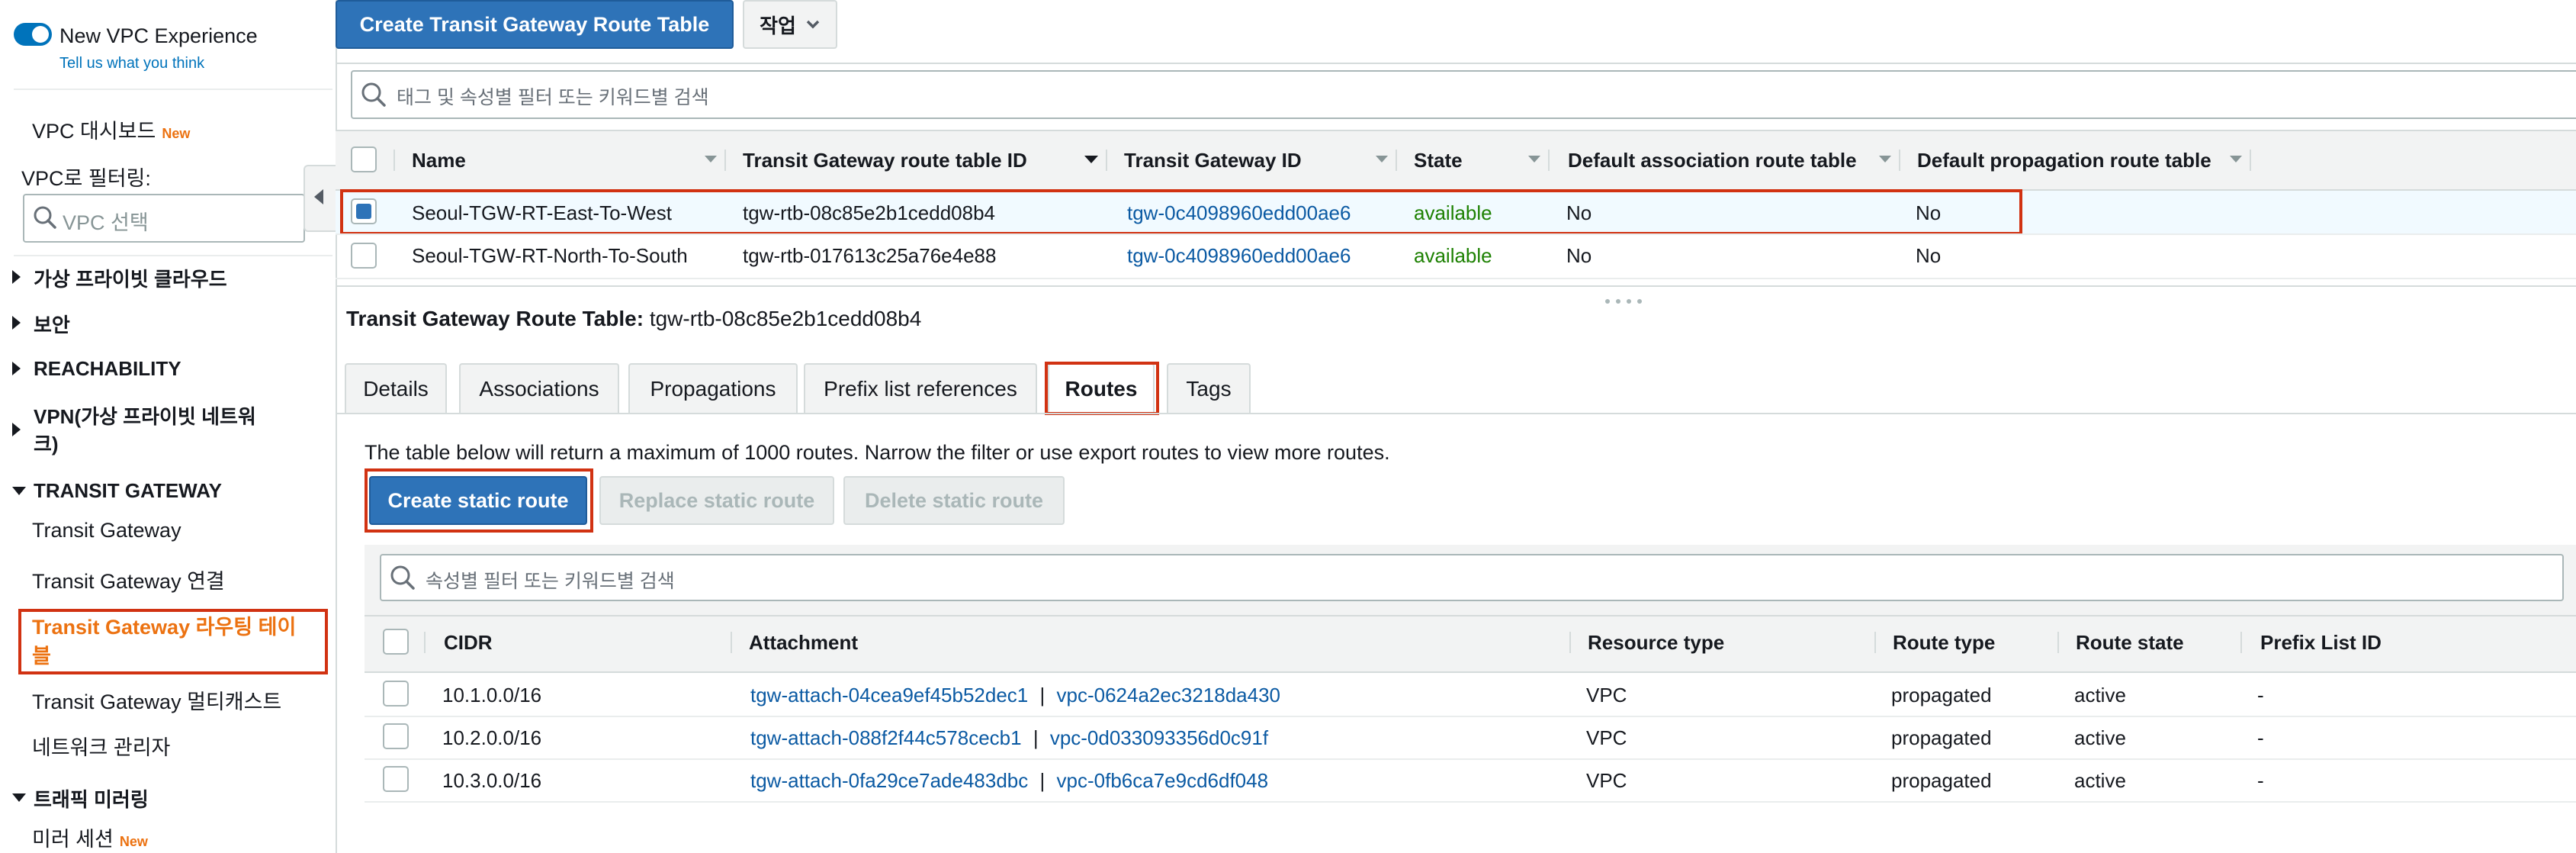  Describe the element at coordinates (52, 325) in the screenshot. I see `section-label: 보안` at that location.